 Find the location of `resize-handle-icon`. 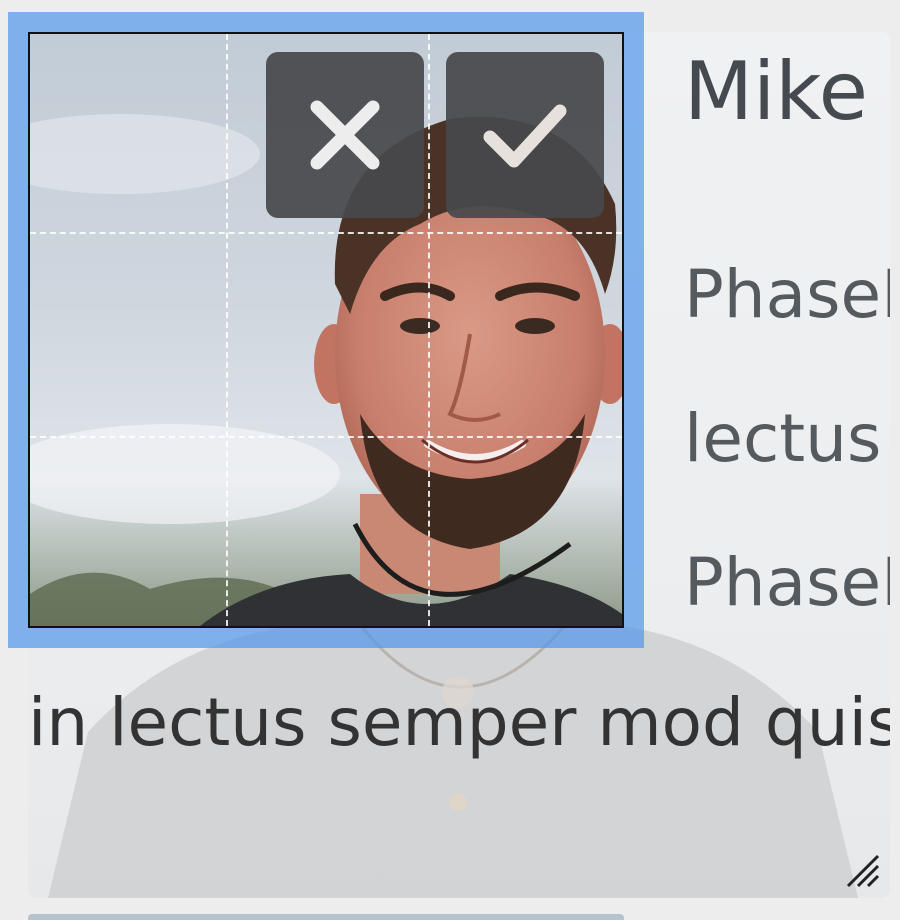

resize-handle-icon is located at coordinates (862, 870).